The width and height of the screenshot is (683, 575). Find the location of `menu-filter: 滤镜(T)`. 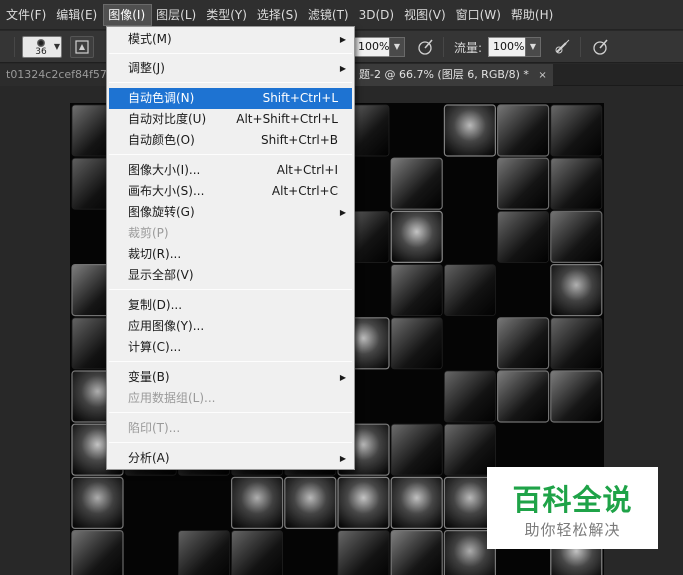

menu-filter: 滤镜(T) is located at coordinates (329, 15).